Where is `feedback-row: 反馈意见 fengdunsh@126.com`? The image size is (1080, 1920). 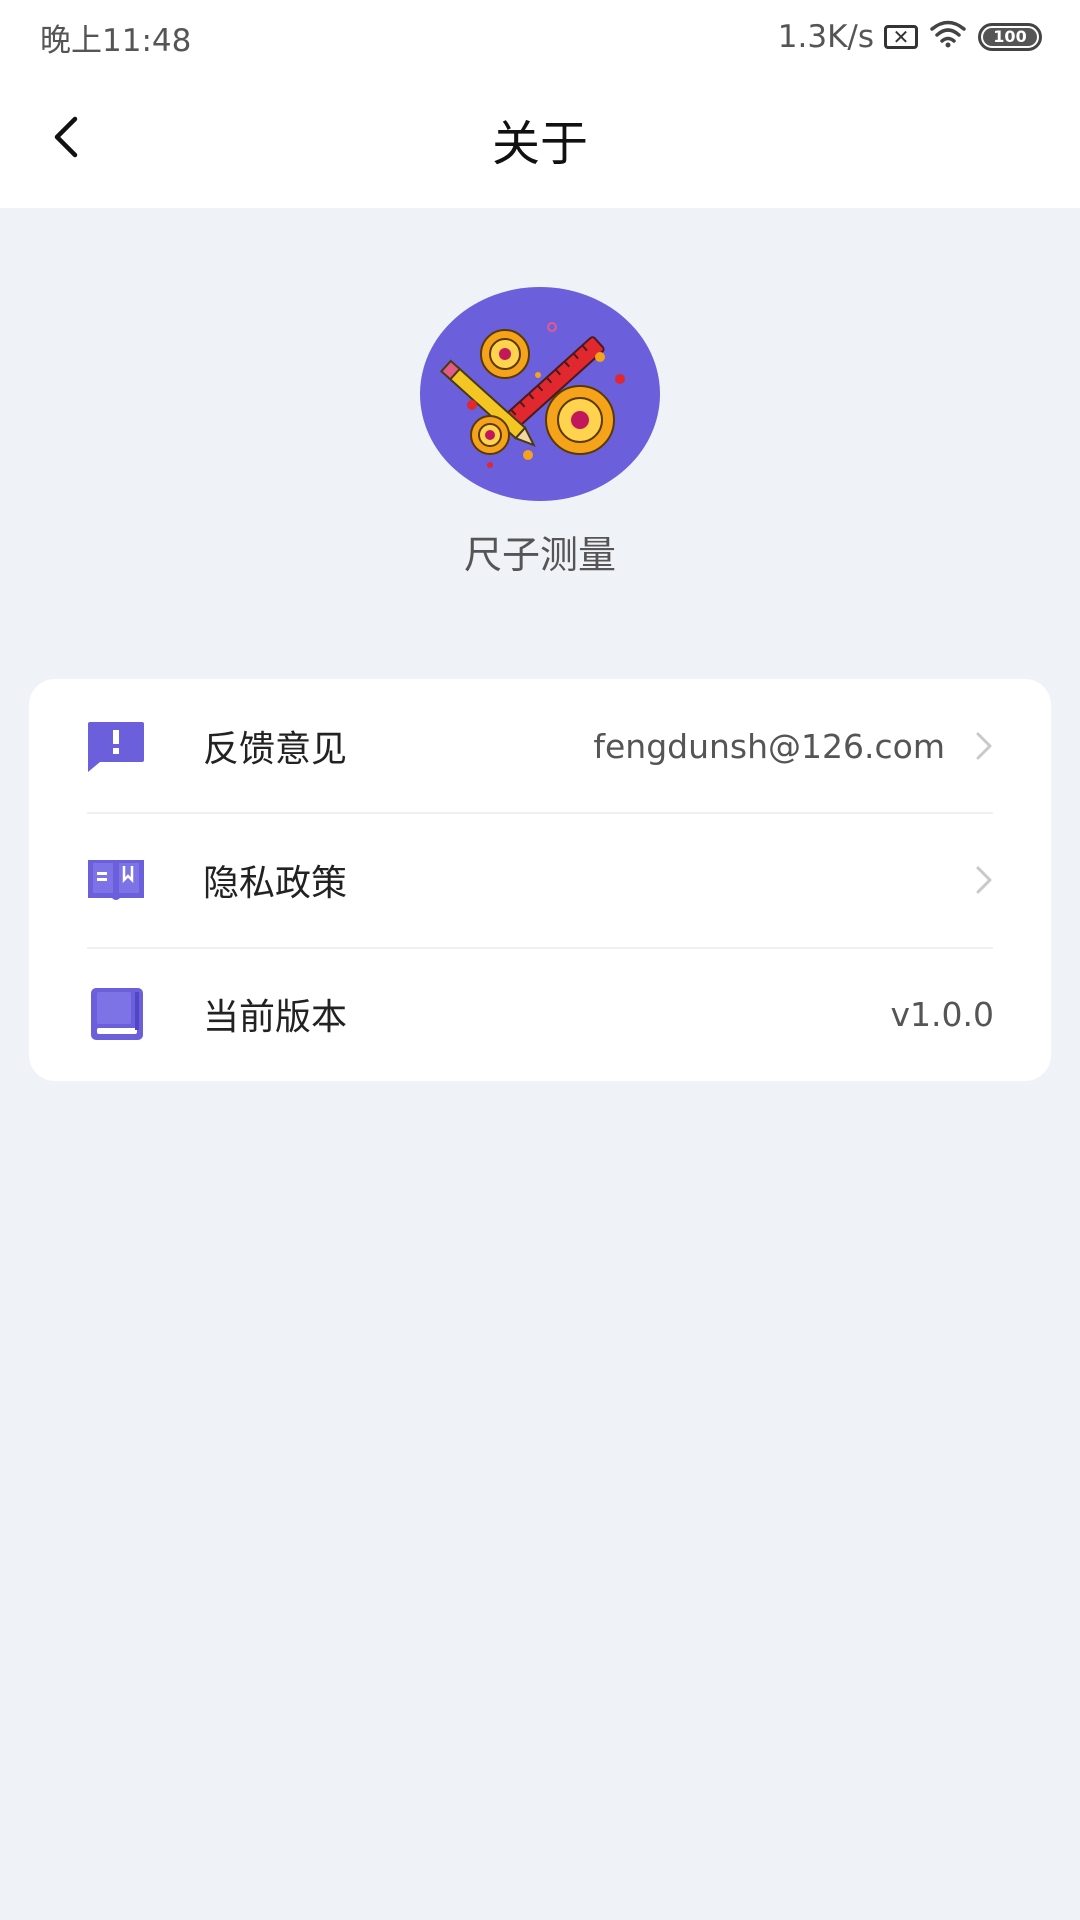 feedback-row: 反馈意见 fengdunsh@126.com is located at coordinates (540, 746).